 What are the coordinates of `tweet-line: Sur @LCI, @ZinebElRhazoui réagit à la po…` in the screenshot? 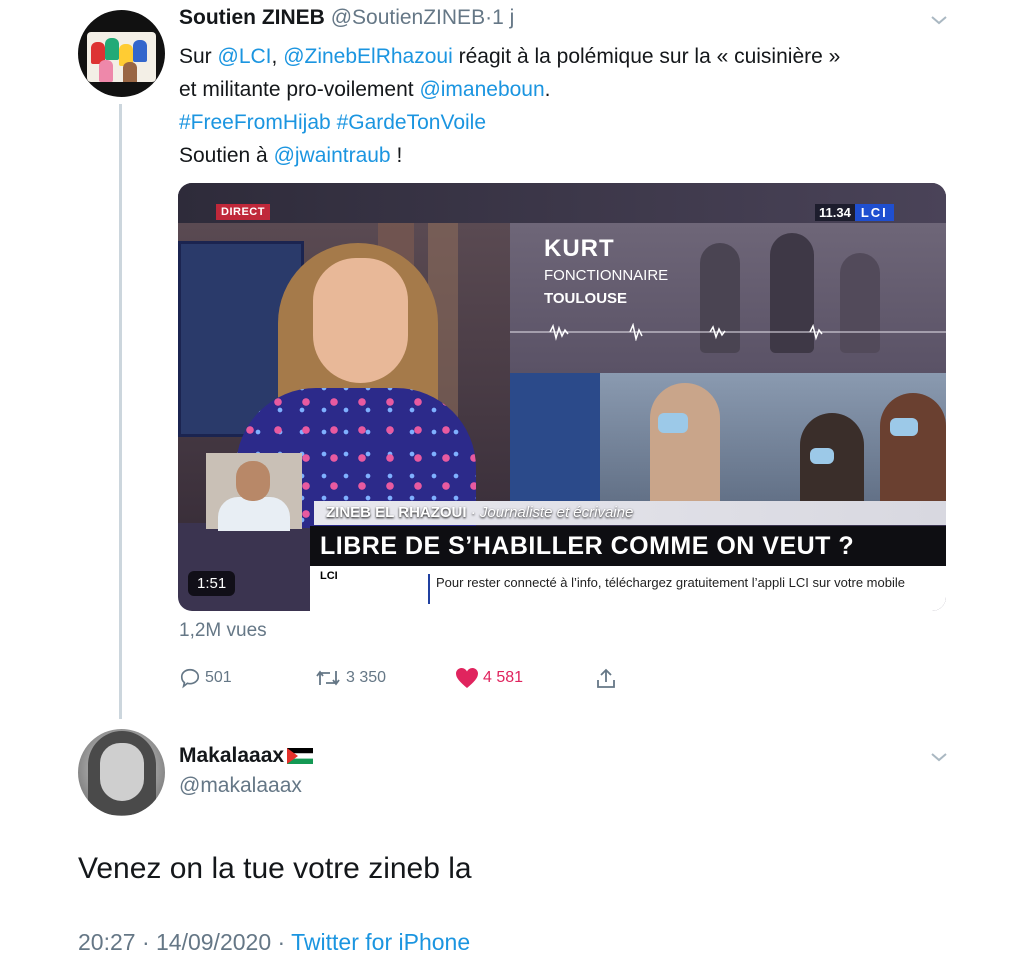 It's located at (559, 56).